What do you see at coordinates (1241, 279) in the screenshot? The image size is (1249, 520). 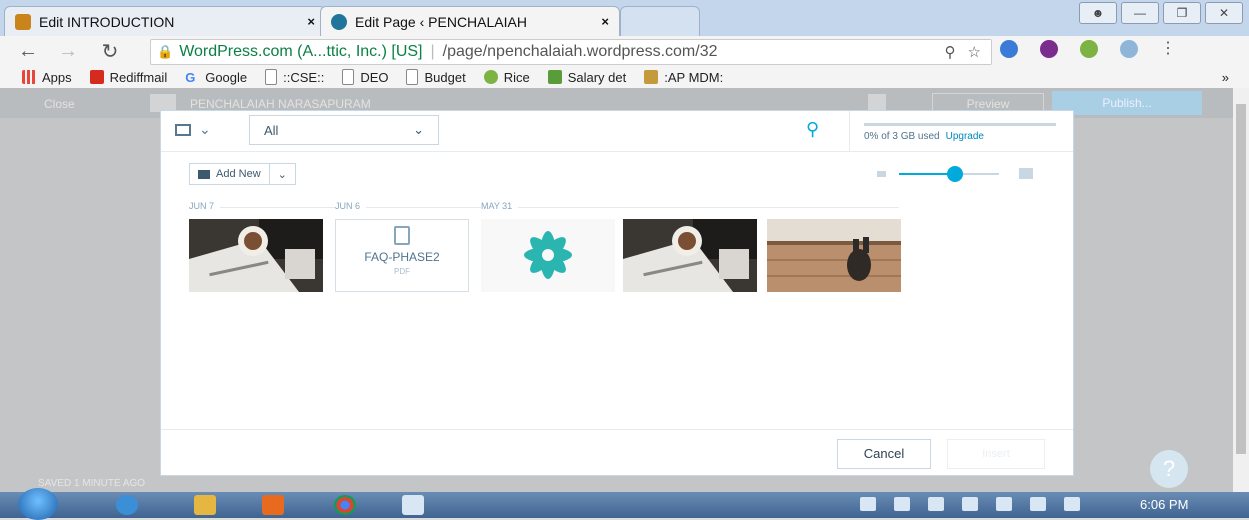 I see `scrollbar-thumb` at bounding box center [1241, 279].